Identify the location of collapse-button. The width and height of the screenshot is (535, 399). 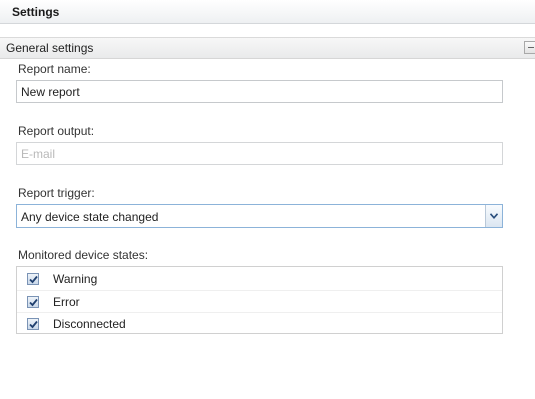
(529, 47).